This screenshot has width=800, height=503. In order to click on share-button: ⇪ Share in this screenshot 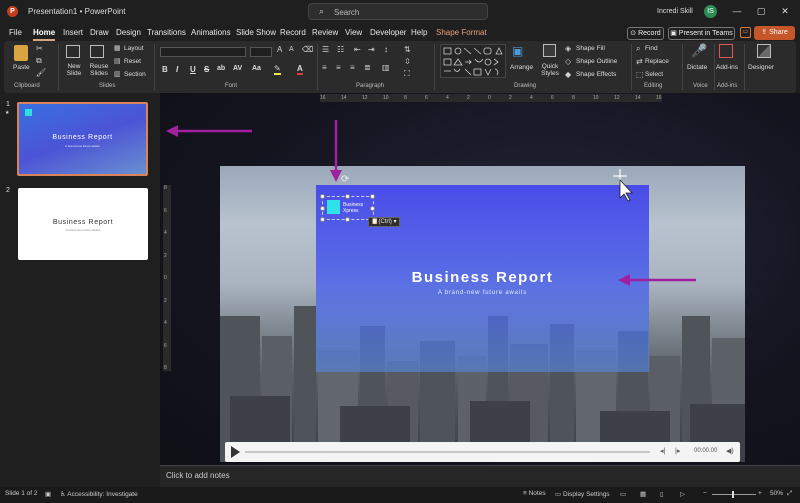, I will do `click(774, 33)`.